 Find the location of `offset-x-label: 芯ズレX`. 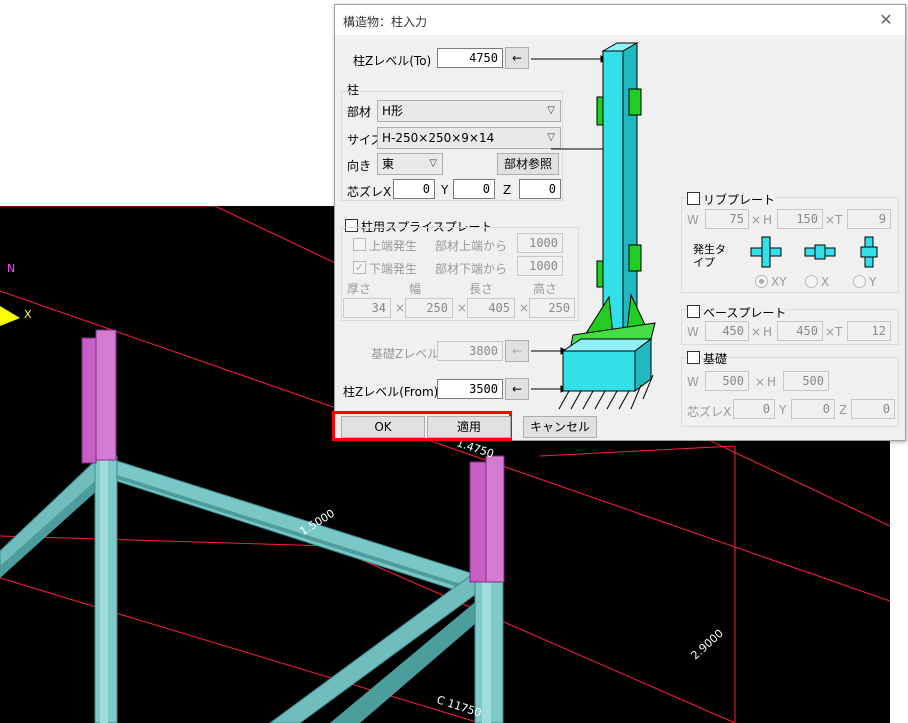

offset-x-label: 芯ズレX is located at coordinates (369, 192).